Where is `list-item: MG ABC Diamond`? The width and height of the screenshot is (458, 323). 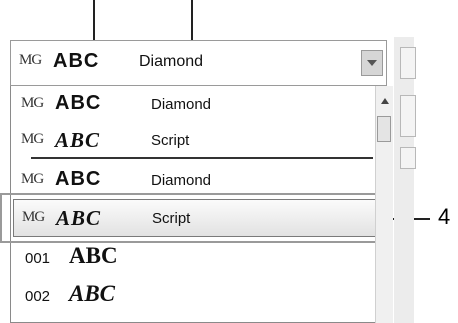
list-item: MG ABC Diamond is located at coordinates (196, 104).